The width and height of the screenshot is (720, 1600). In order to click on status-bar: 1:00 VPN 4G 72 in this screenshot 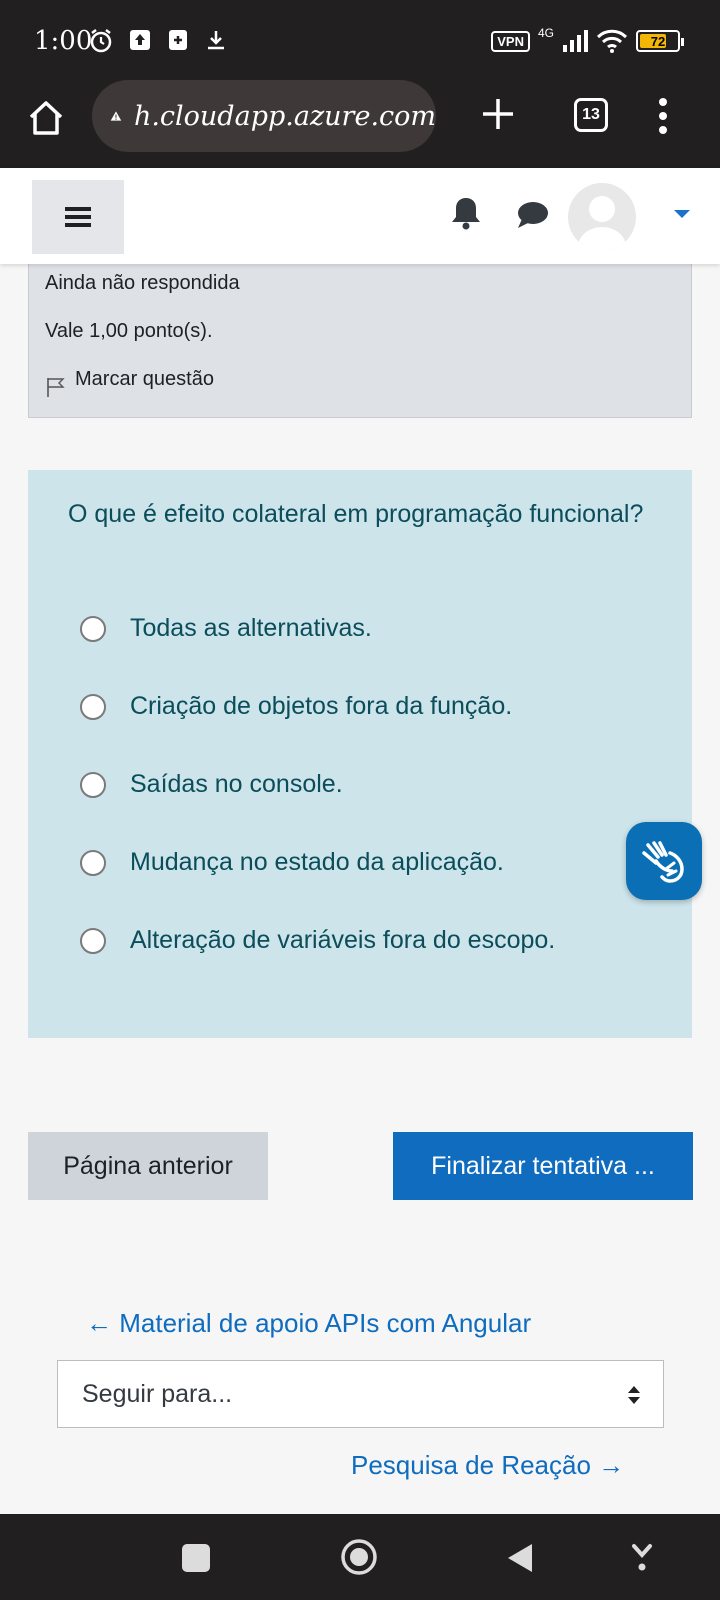, I will do `click(360, 40)`.